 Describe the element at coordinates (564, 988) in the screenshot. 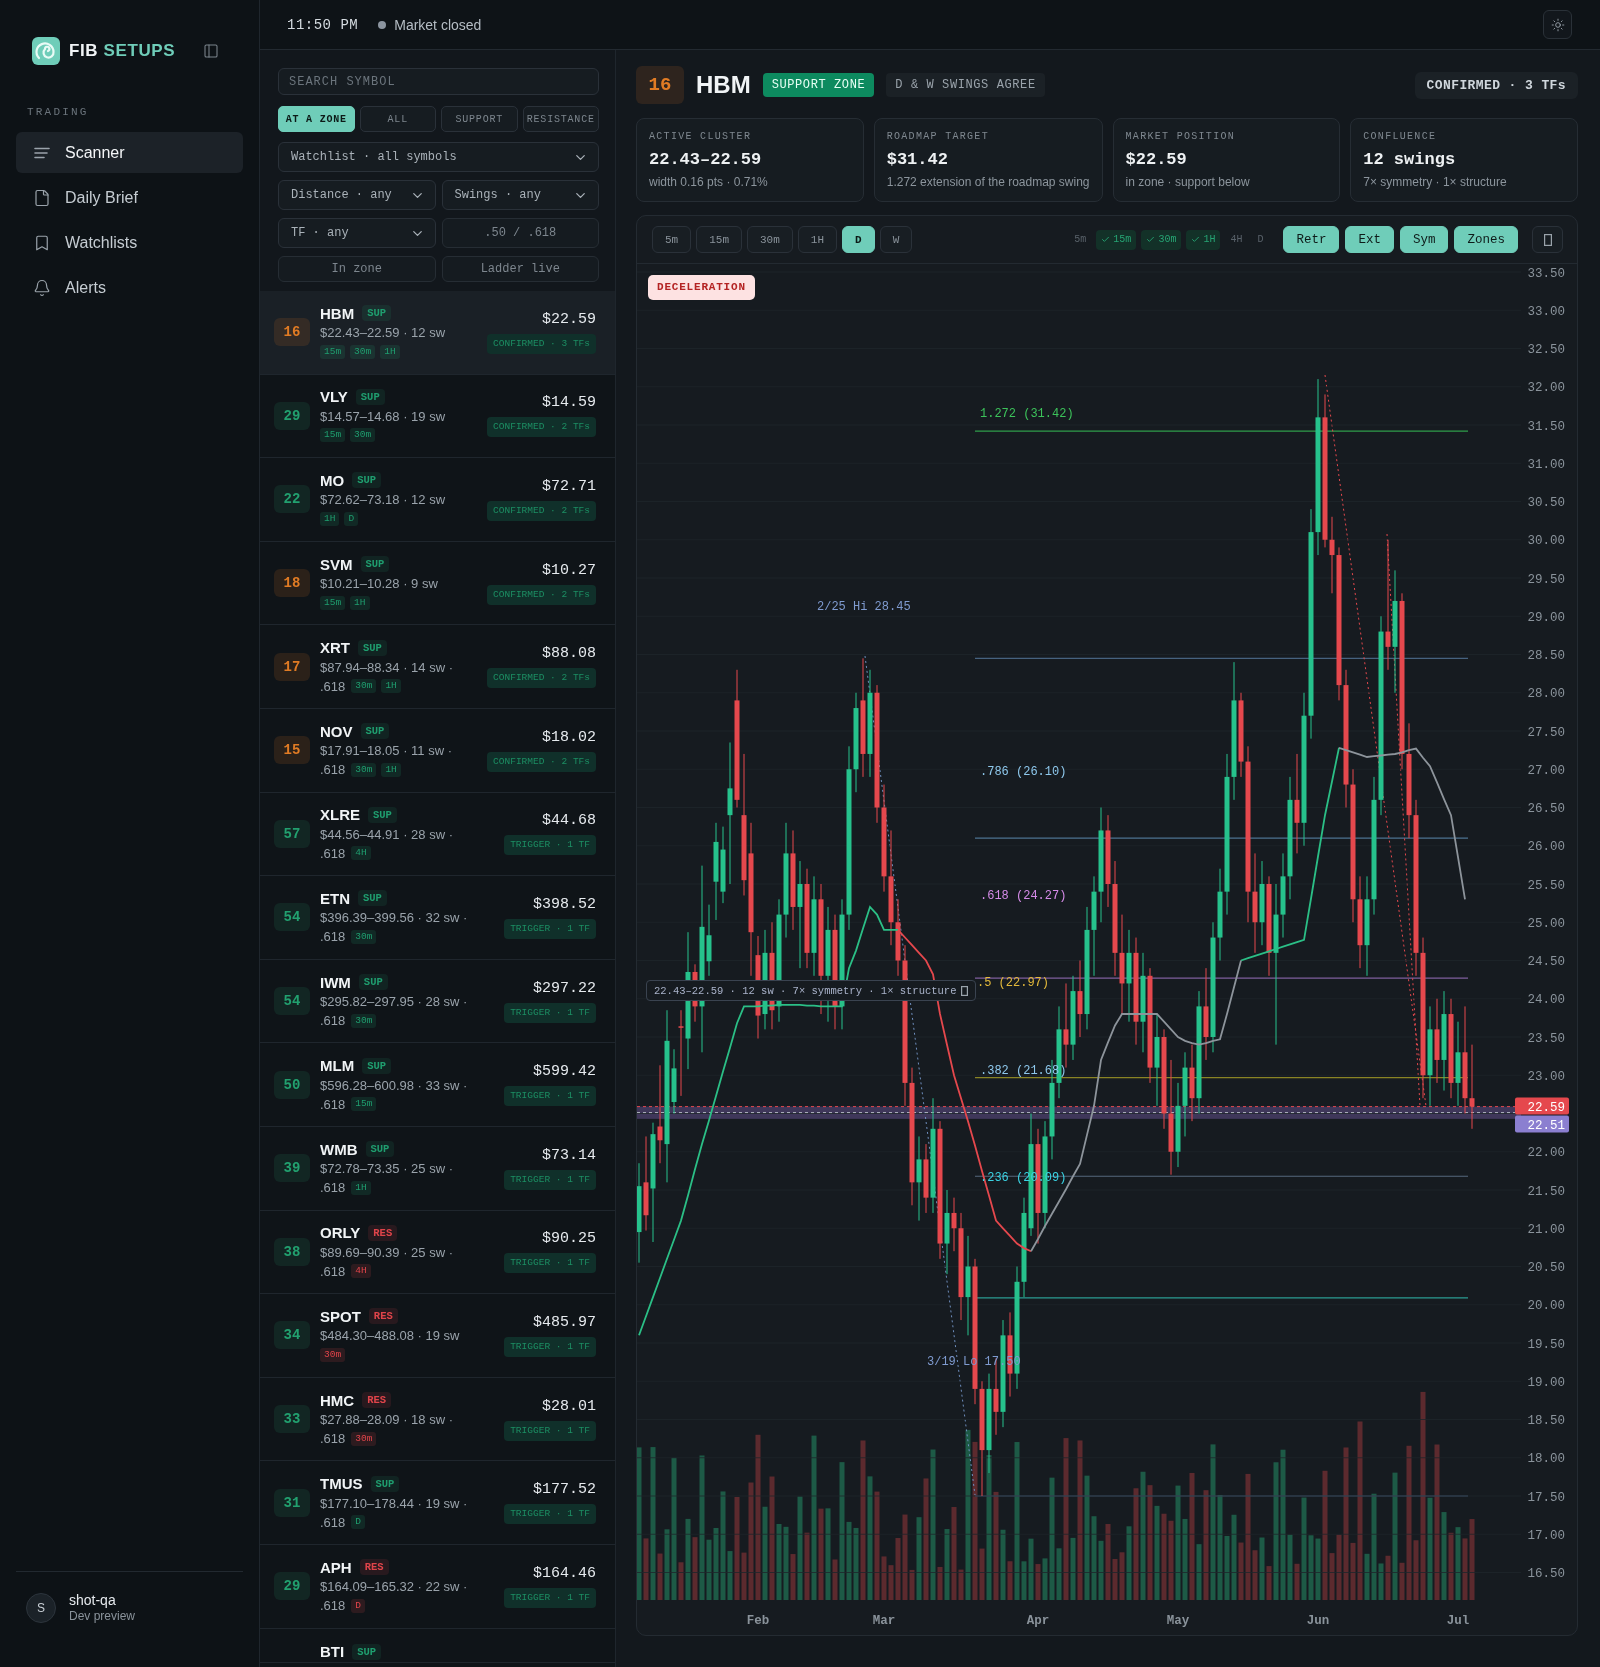

I see `last-price: $297.22` at that location.